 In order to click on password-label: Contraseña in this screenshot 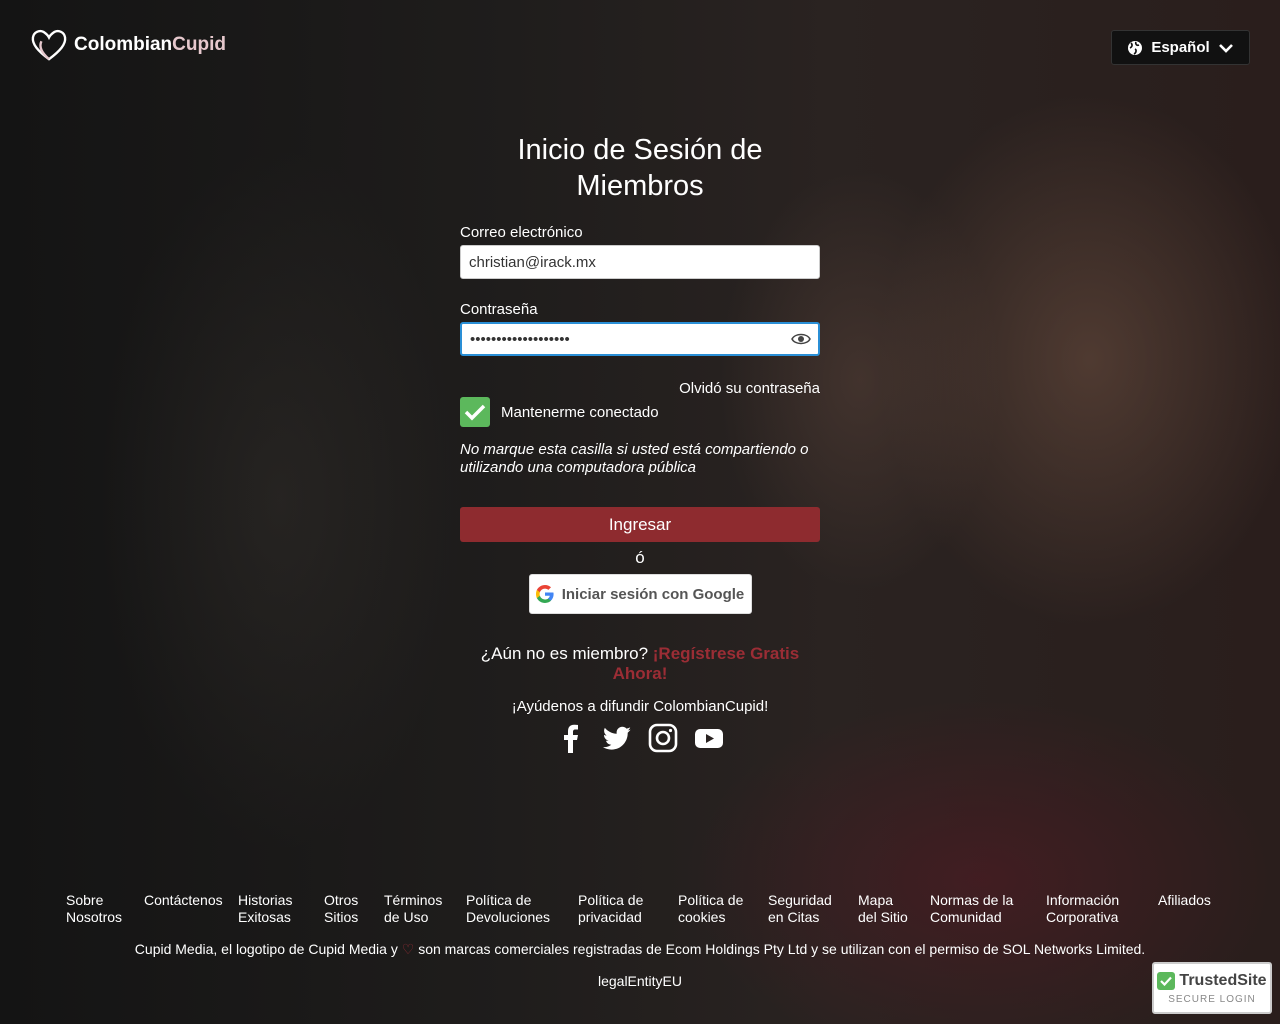, I will do `click(499, 309)`.